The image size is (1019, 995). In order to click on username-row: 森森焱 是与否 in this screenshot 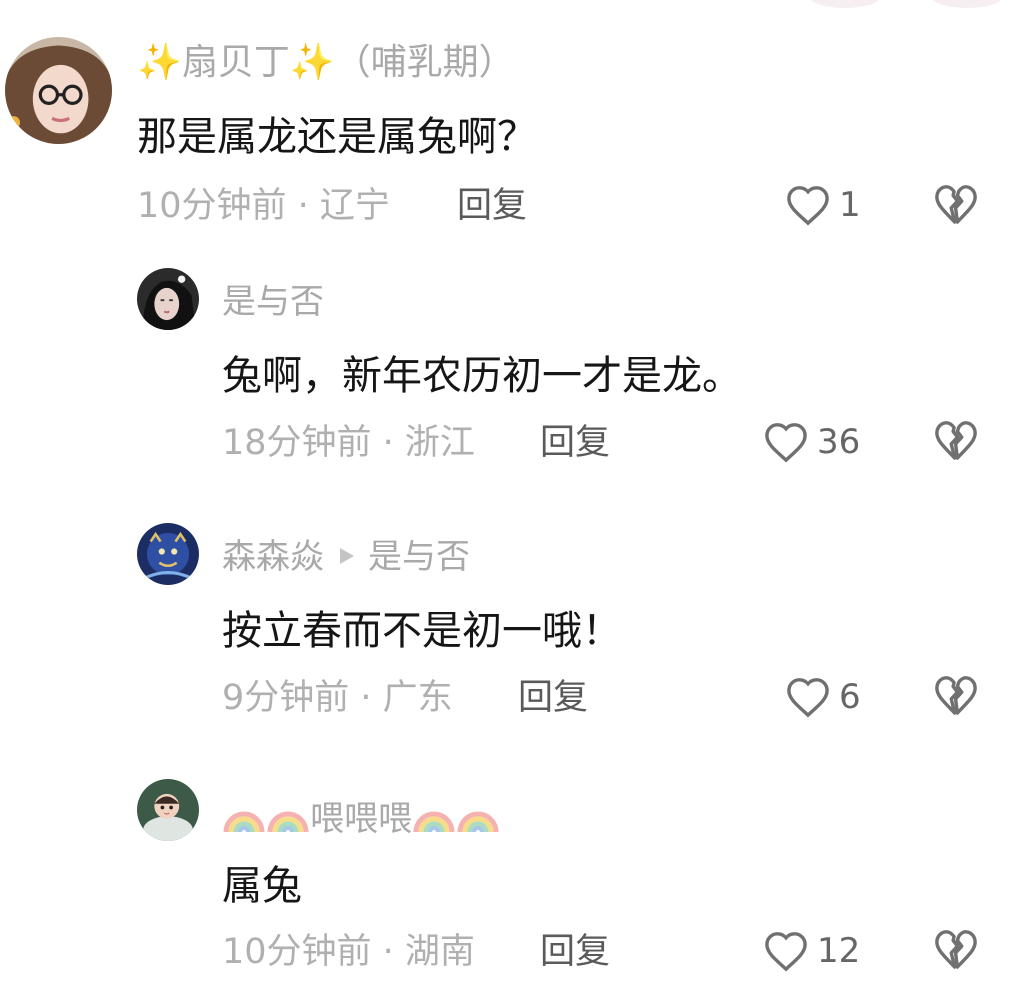, I will do `click(346, 557)`.